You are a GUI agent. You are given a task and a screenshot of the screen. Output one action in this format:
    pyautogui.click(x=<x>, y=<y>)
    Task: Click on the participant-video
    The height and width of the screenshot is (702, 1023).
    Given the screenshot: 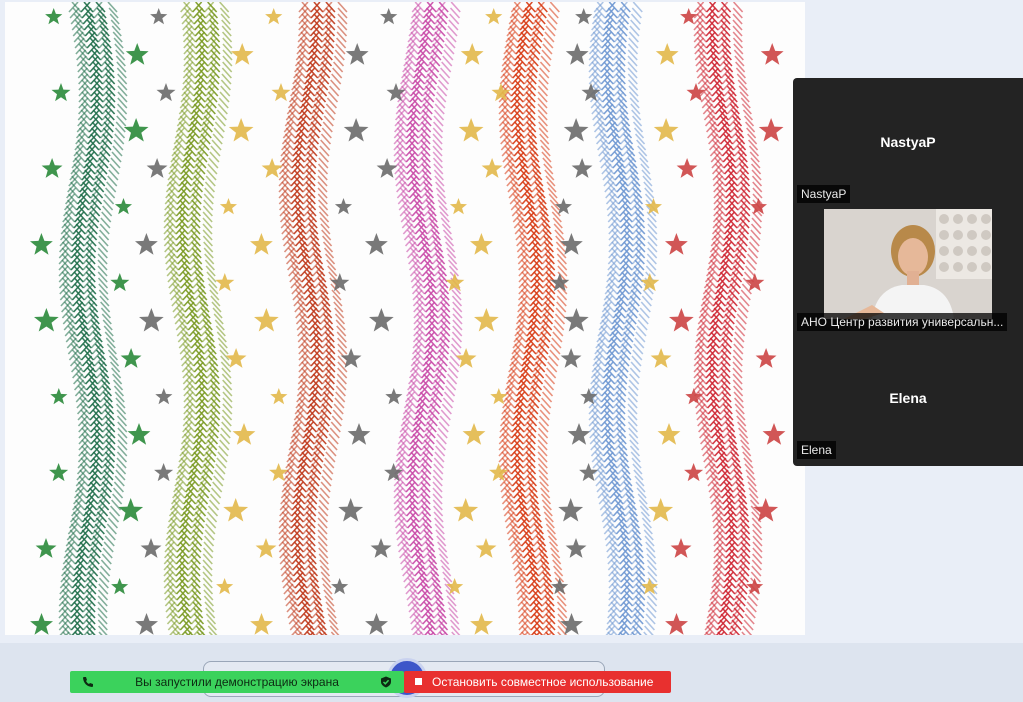 What is the action you would take?
    pyautogui.click(x=908, y=264)
    